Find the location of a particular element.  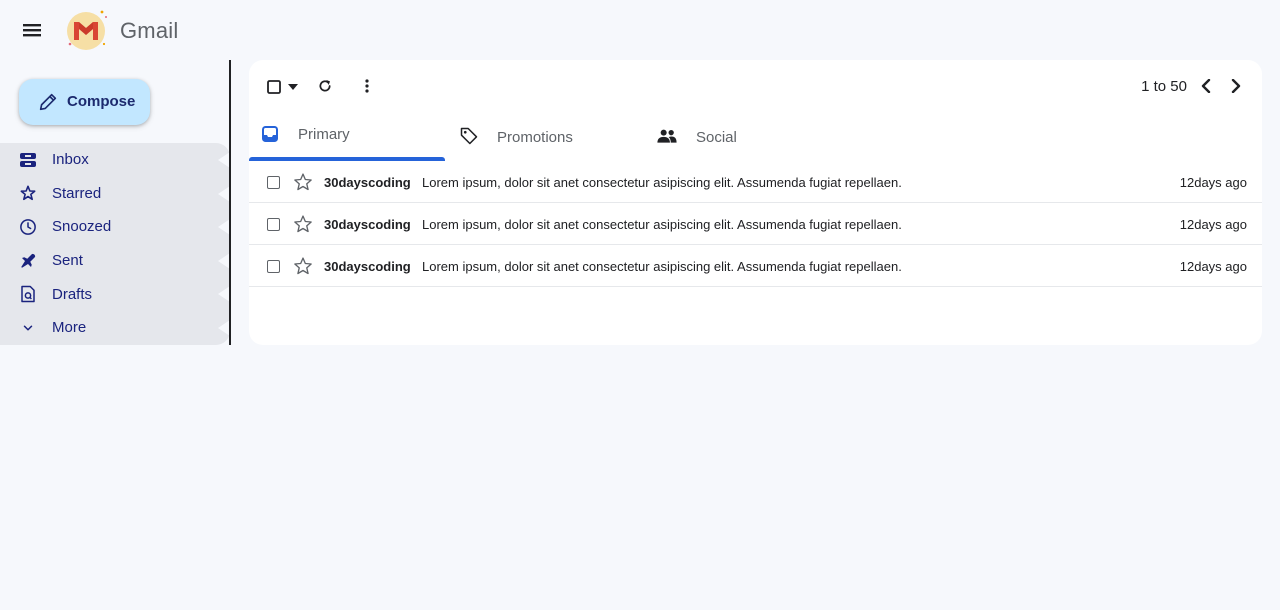

sidebar-item-label: Sent is located at coordinates (67, 261).